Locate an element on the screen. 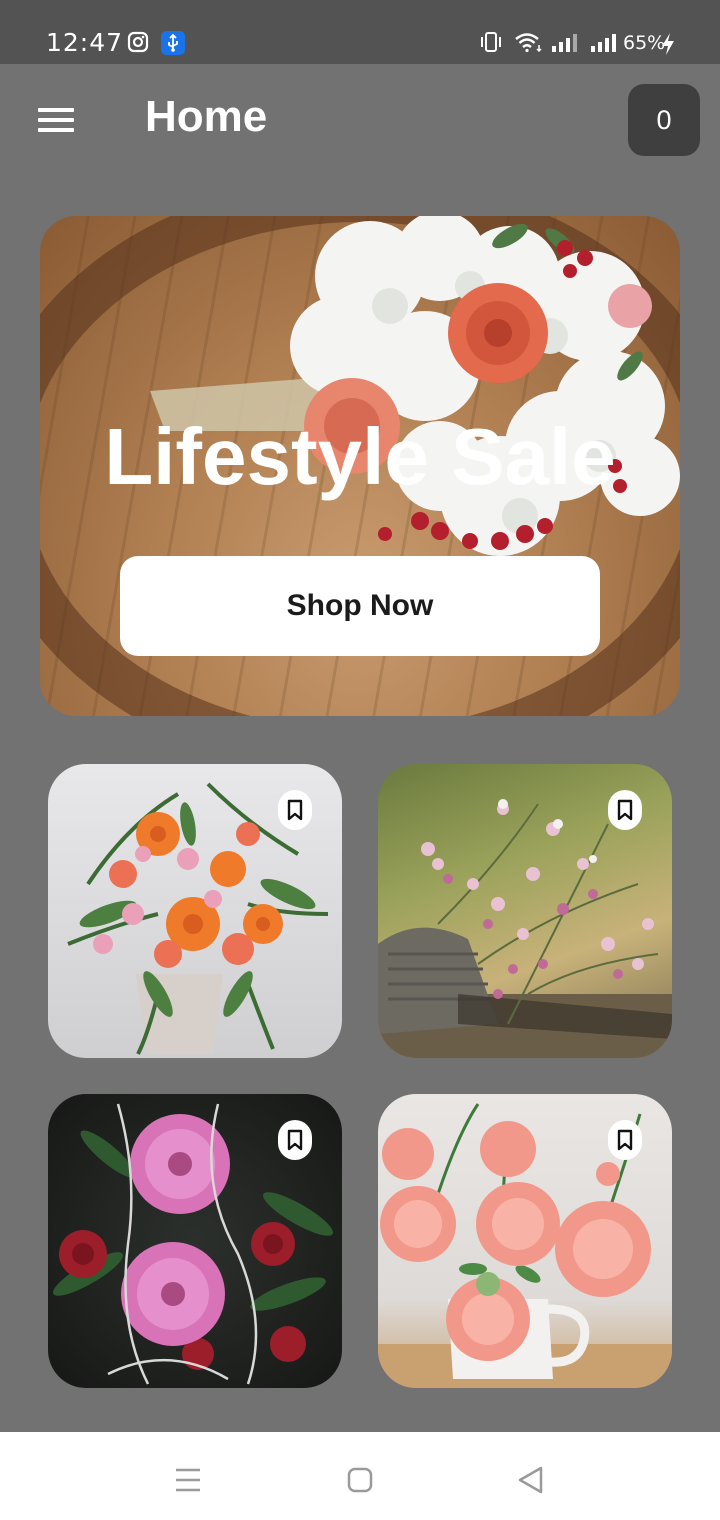 This screenshot has height=1520, width=720. system-nav-bar is located at coordinates (360, 1476).